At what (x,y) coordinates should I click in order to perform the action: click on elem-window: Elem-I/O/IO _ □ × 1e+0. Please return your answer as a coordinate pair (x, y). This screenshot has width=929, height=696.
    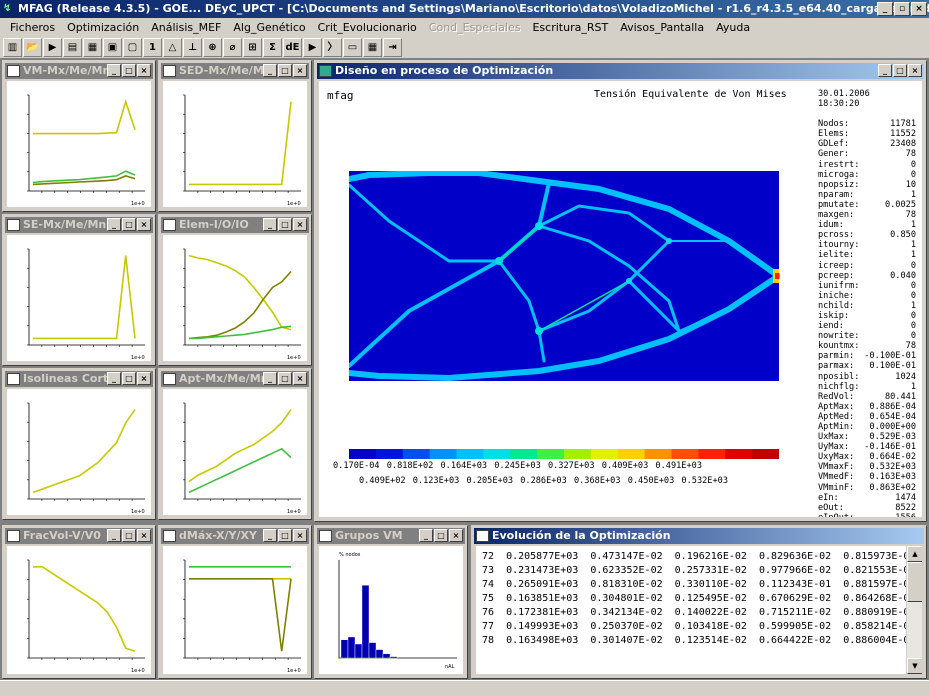
    Looking at the image, I should click on (235, 290).